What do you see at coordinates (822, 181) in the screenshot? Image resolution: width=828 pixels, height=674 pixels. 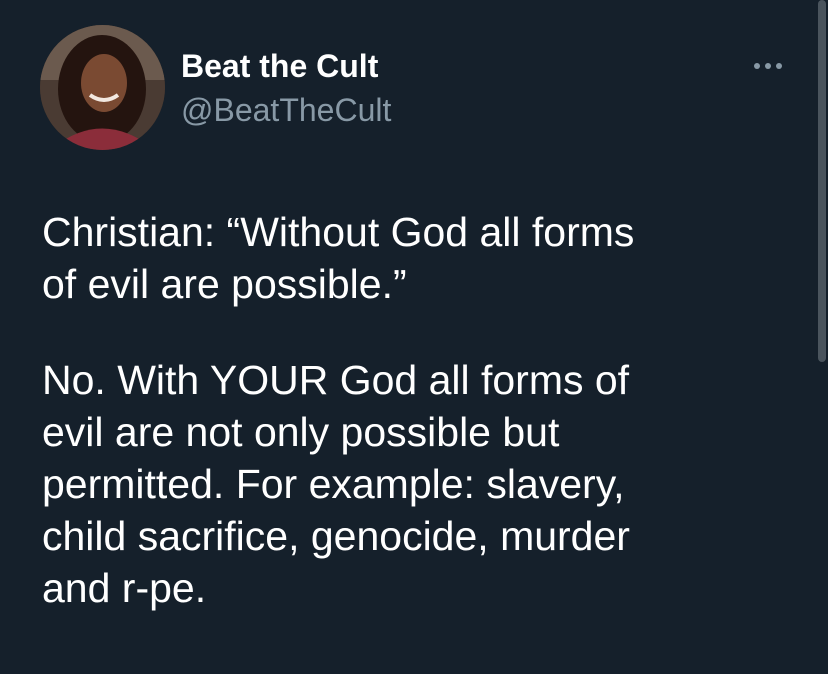 I see `scrollbar-thumb` at bounding box center [822, 181].